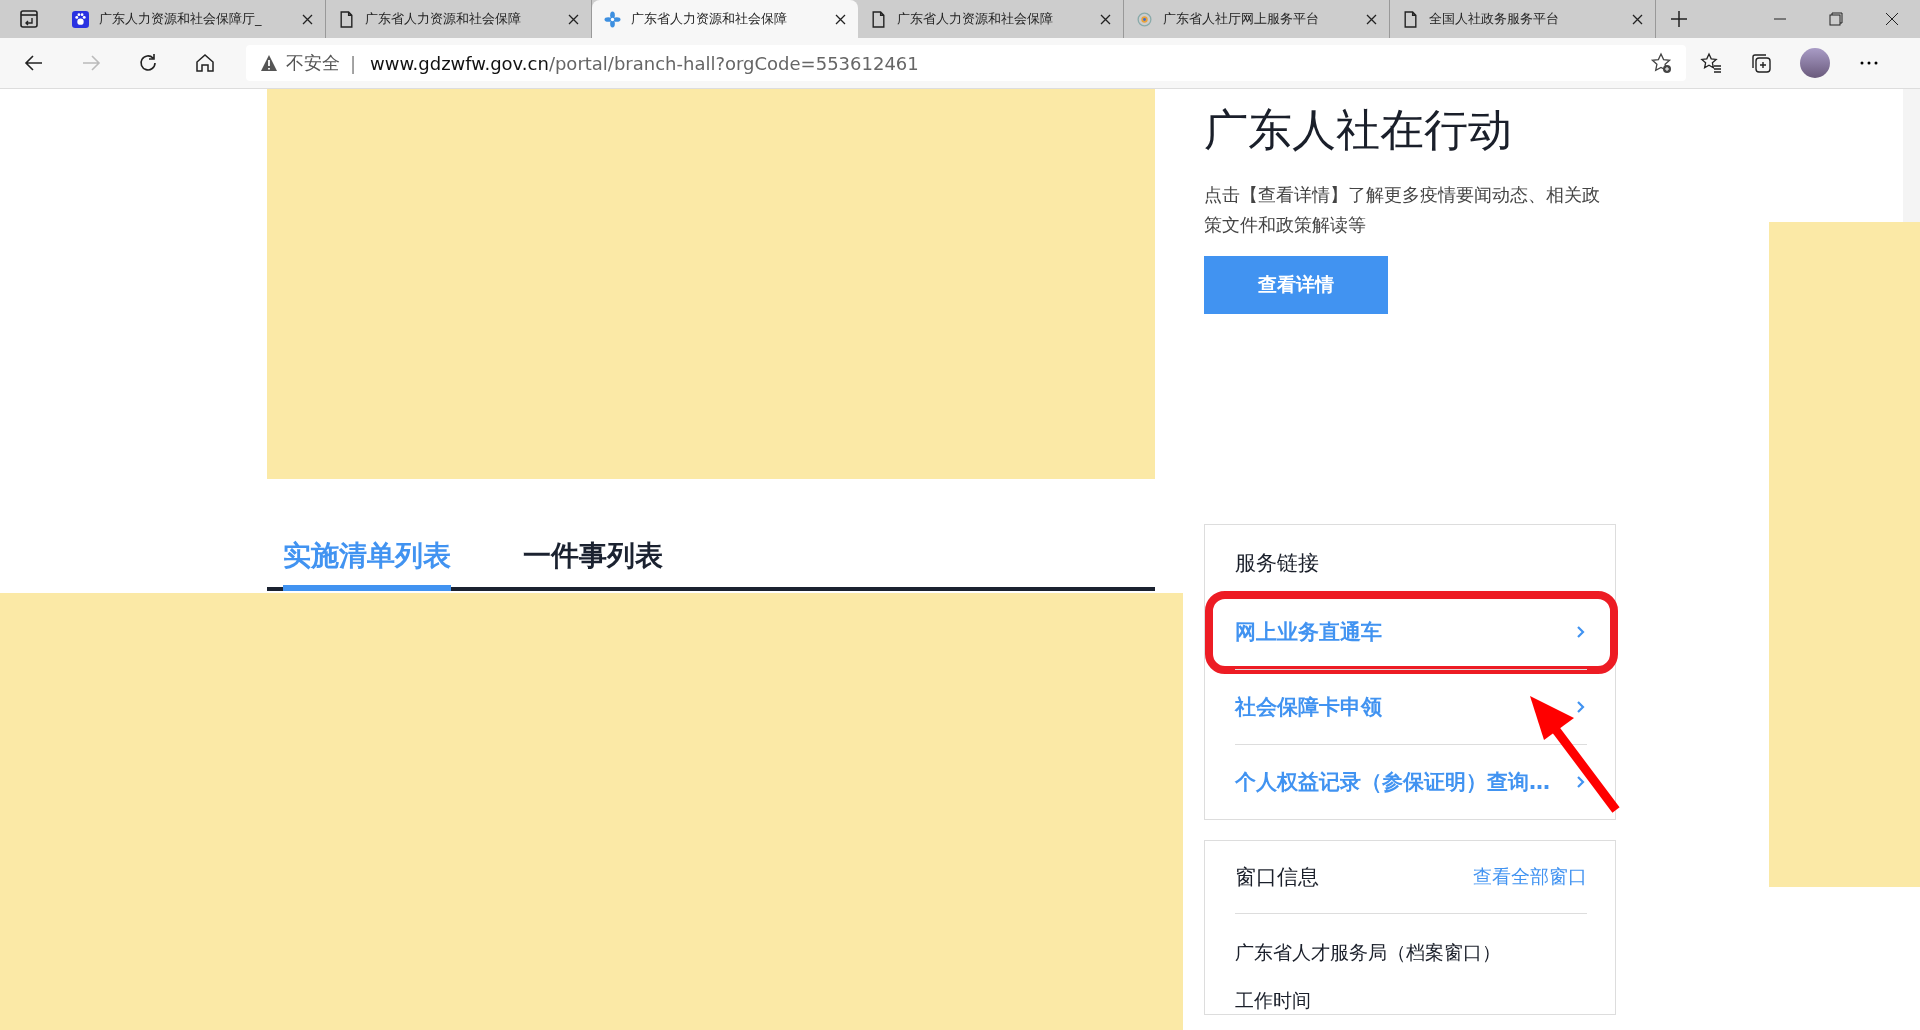 This screenshot has height=1030, width=1920. Describe the element at coordinates (1679, 19) in the screenshot. I see `plus-icon` at that location.